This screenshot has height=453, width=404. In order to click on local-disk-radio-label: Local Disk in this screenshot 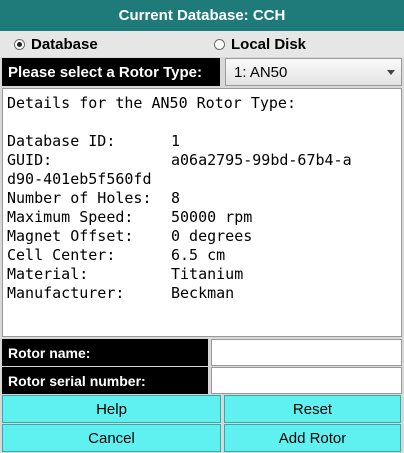, I will do `click(269, 44)`.